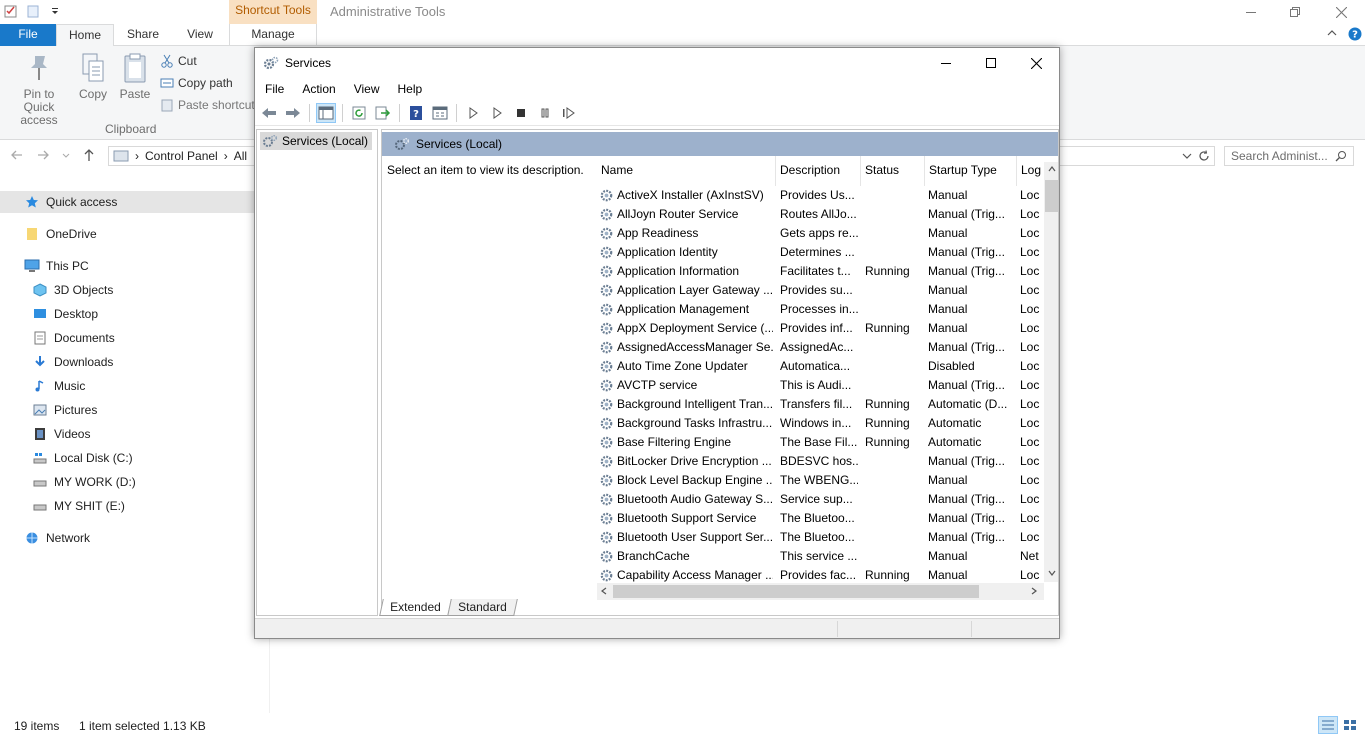 The height and width of the screenshot is (735, 1365). What do you see at coordinates (1341, 12) in the screenshot?
I see `explorer-close-button` at bounding box center [1341, 12].